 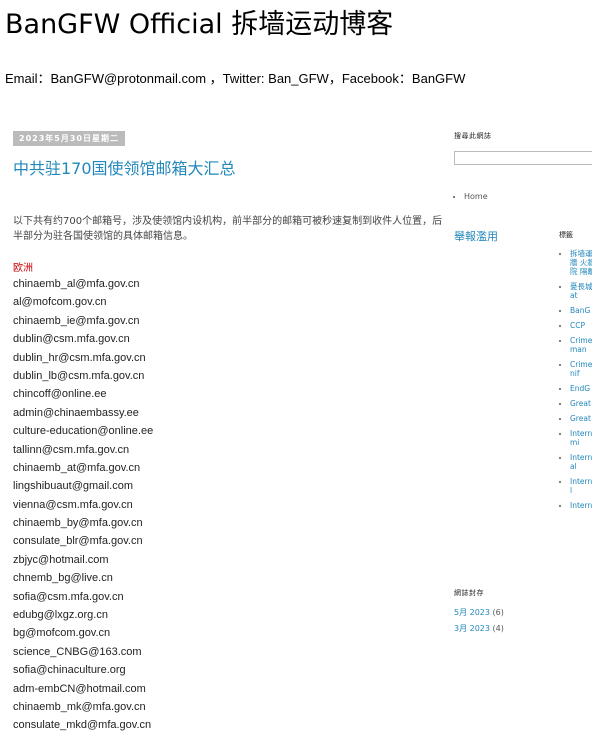 I want to click on email-item: tallinn@csm.mfa.gov.cn, so click(x=71, y=449).